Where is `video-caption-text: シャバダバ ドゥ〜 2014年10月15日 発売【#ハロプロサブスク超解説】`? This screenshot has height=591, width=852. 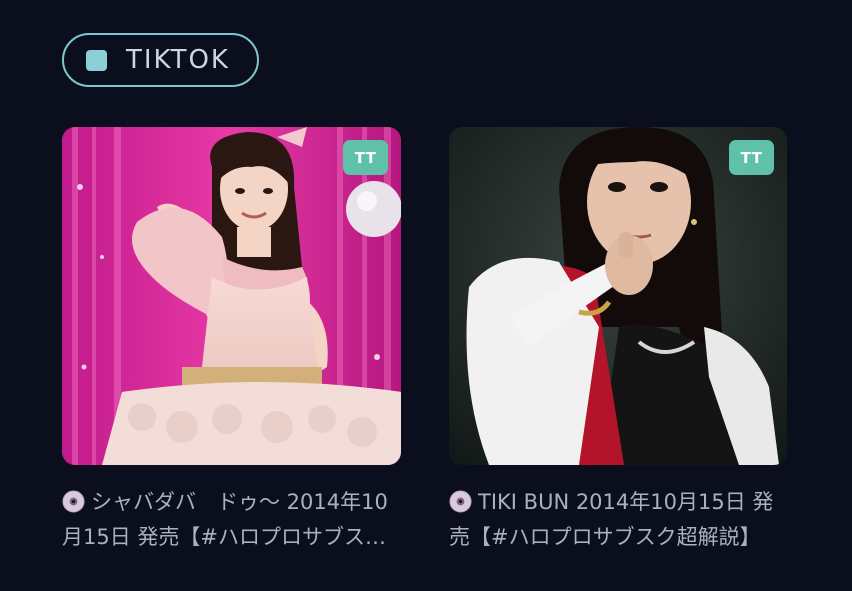
video-caption-text: シャバダバ ドゥ〜 2014年10月15日 発売【#ハロプロサブスク超解説】 is located at coordinates (225, 519).